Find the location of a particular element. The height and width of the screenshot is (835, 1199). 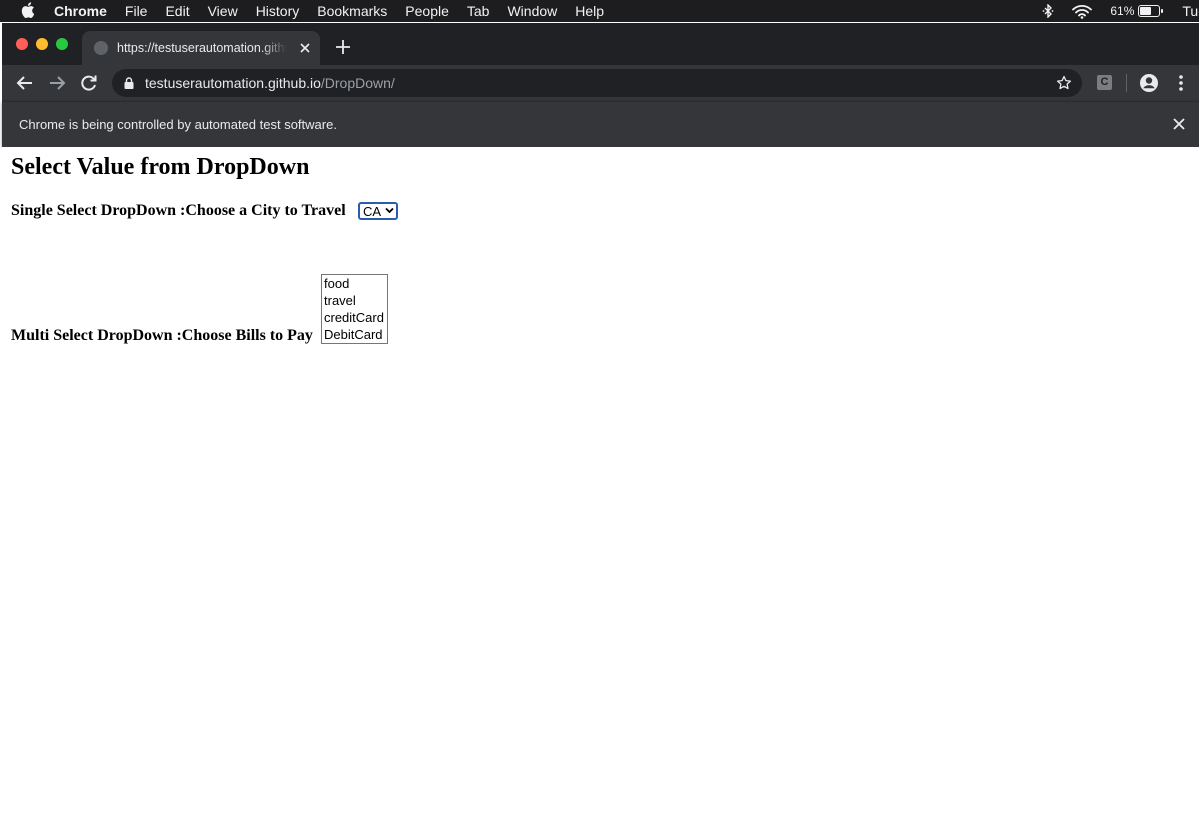

chevron-down-icon is located at coordinates (389, 210).